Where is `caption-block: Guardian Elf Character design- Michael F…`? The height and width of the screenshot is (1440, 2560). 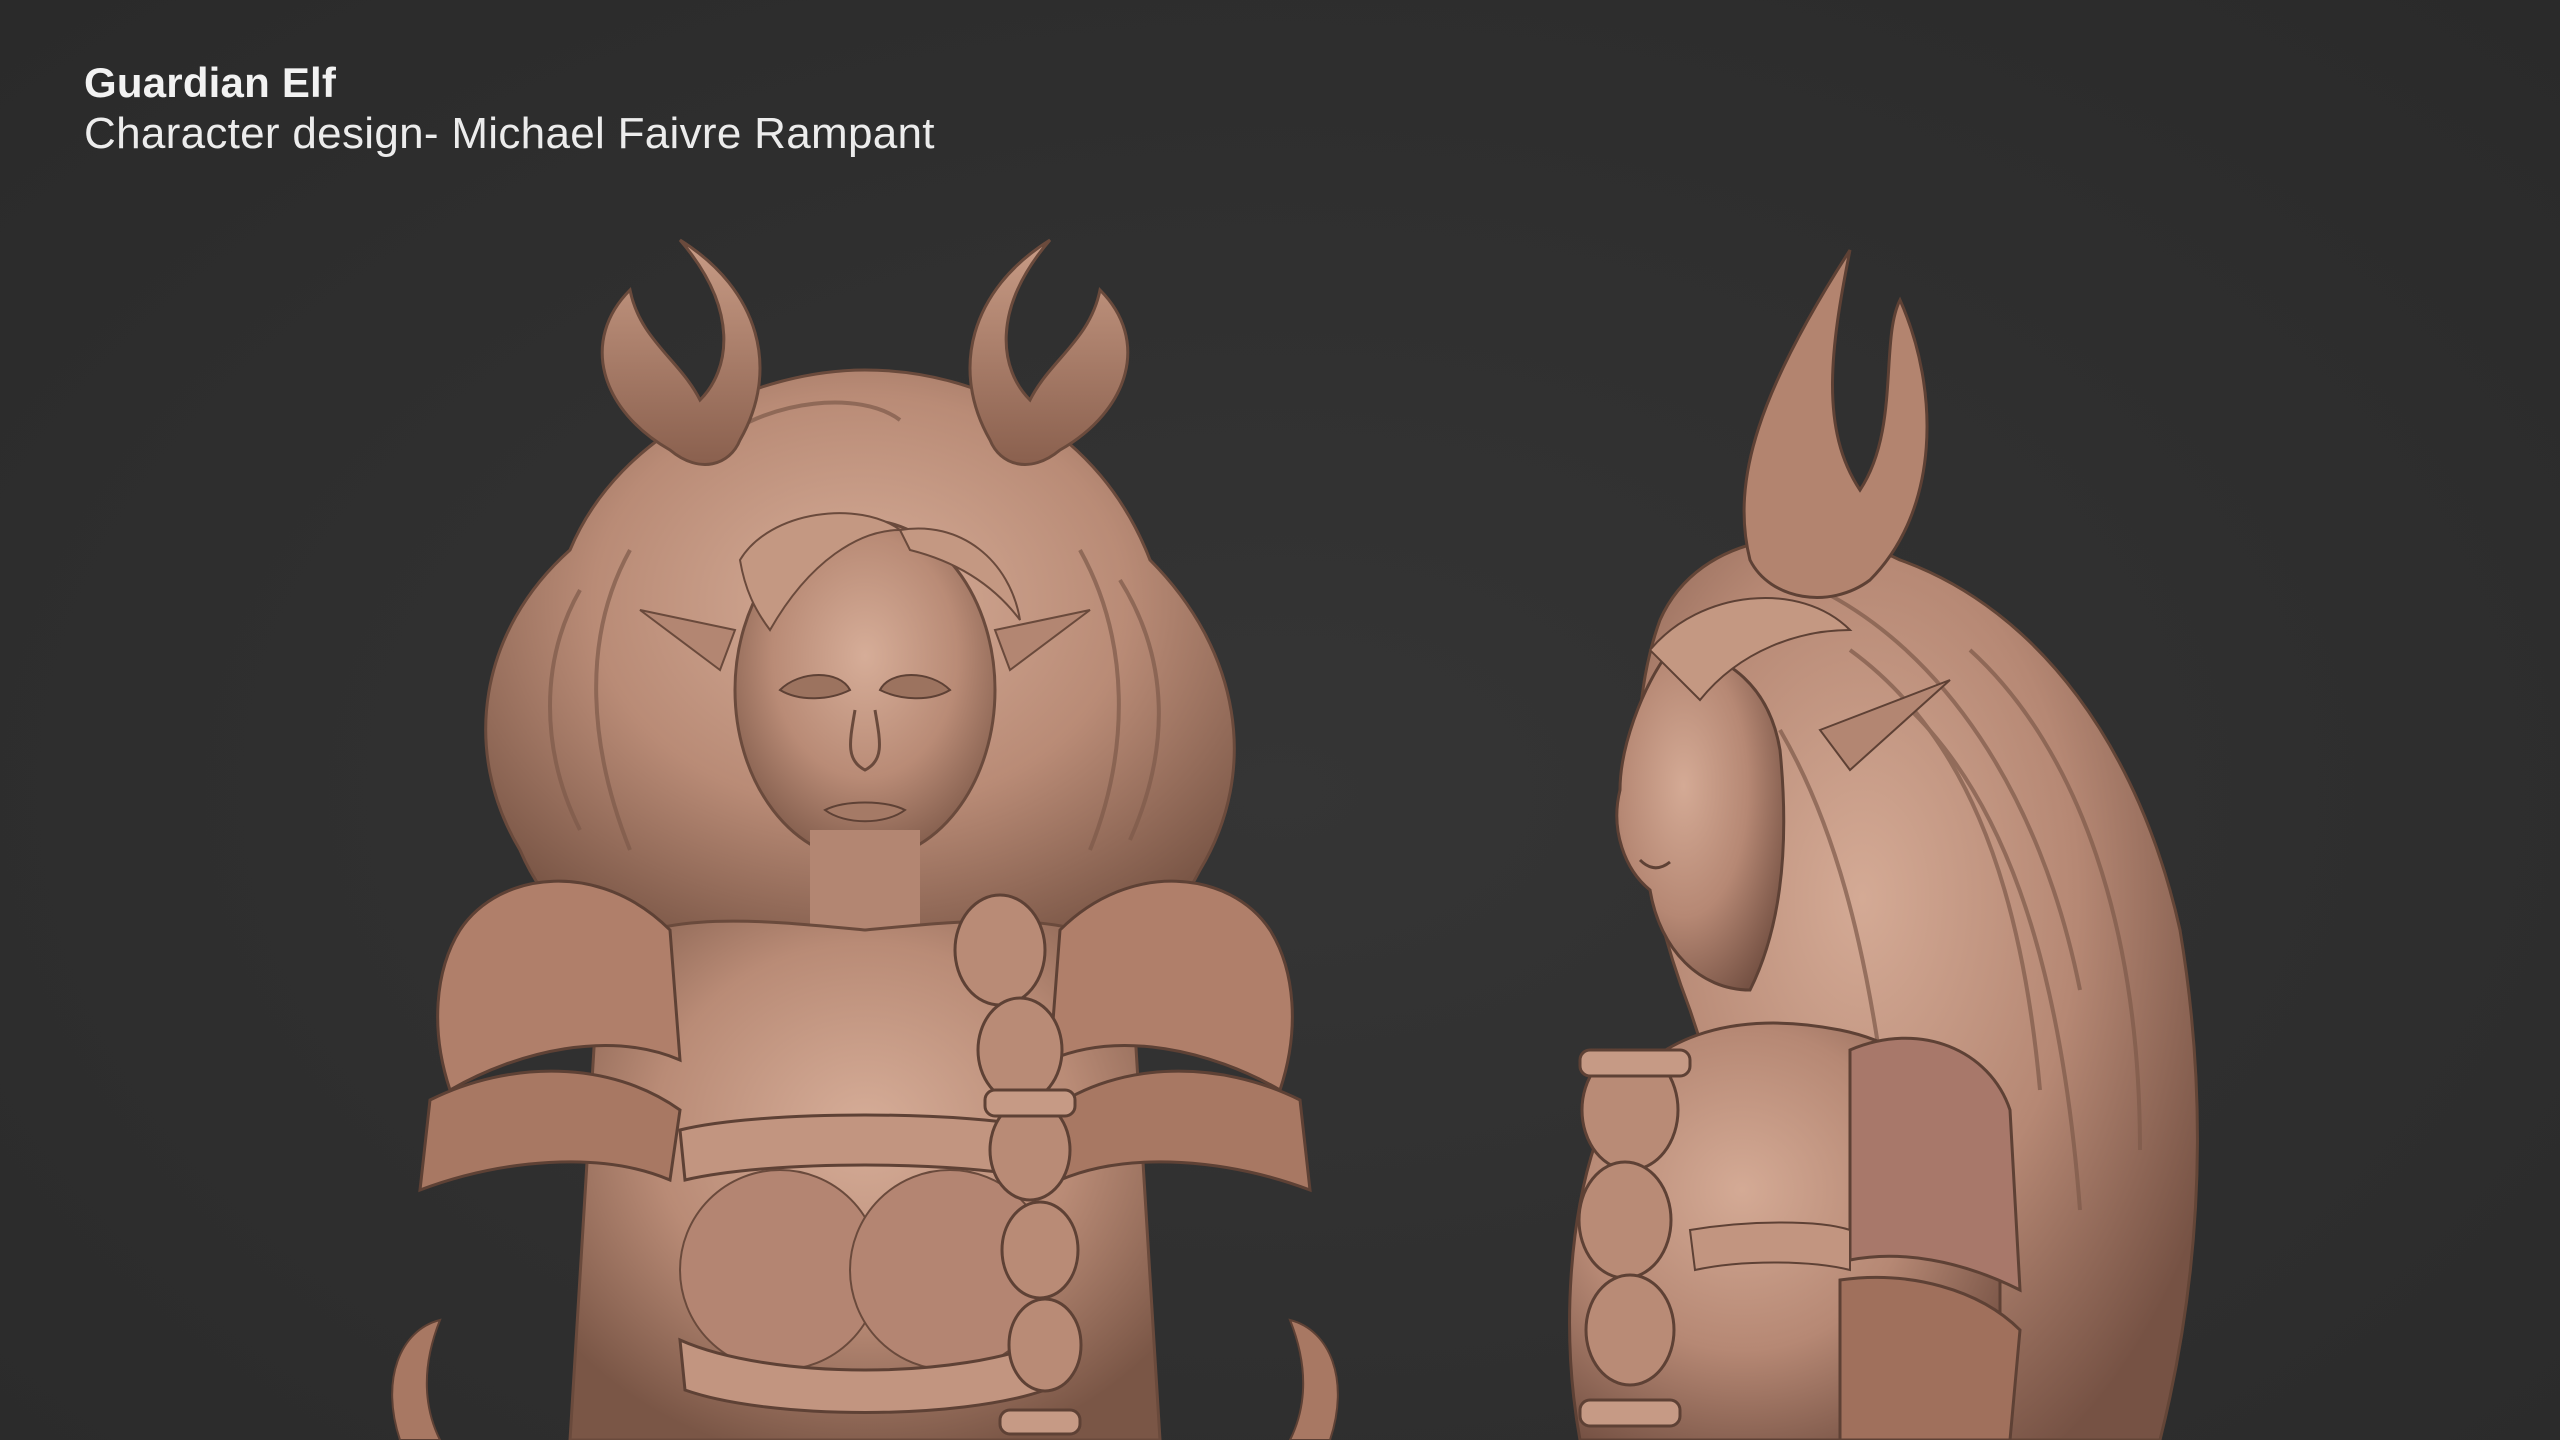
caption-block: Guardian Elf Character design- Michael F… is located at coordinates (509, 108).